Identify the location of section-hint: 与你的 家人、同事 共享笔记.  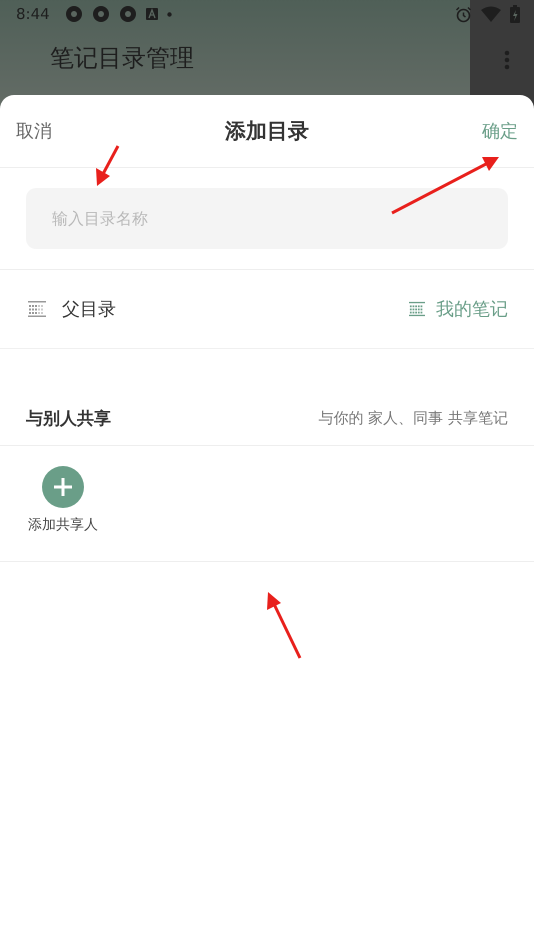
(413, 418).